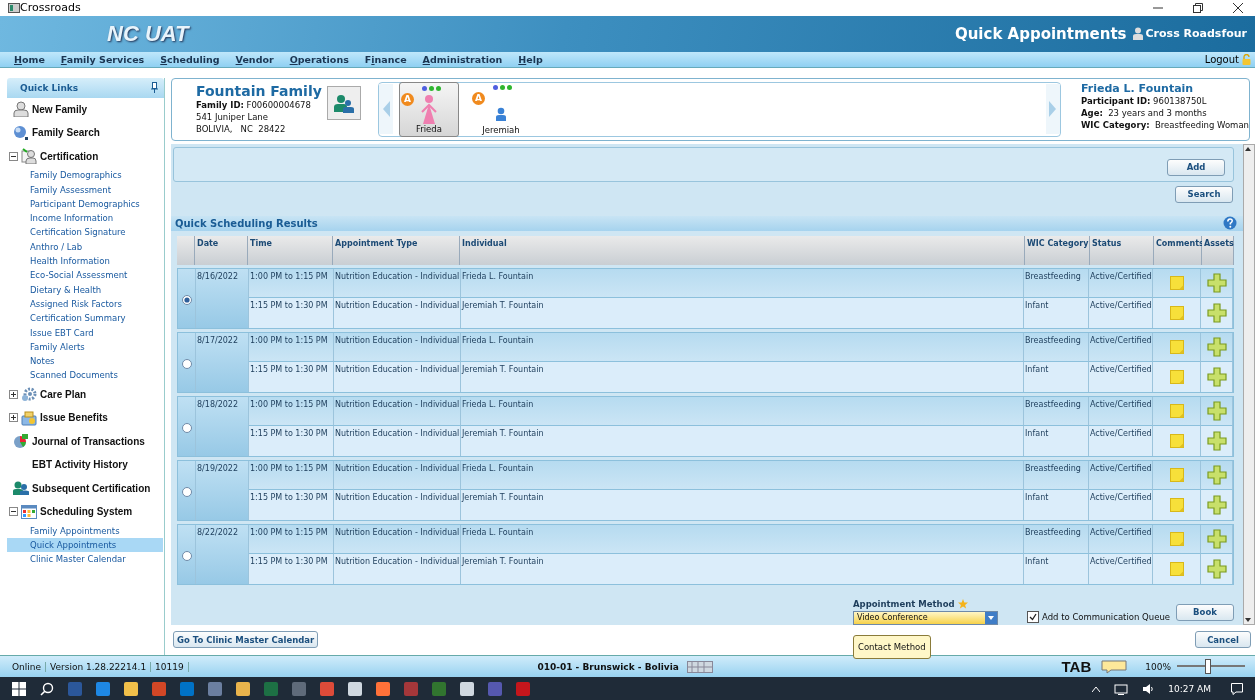  Describe the element at coordinates (85, 275) in the screenshot. I see `nav-sublink: Eco-Social Assessment` at that location.